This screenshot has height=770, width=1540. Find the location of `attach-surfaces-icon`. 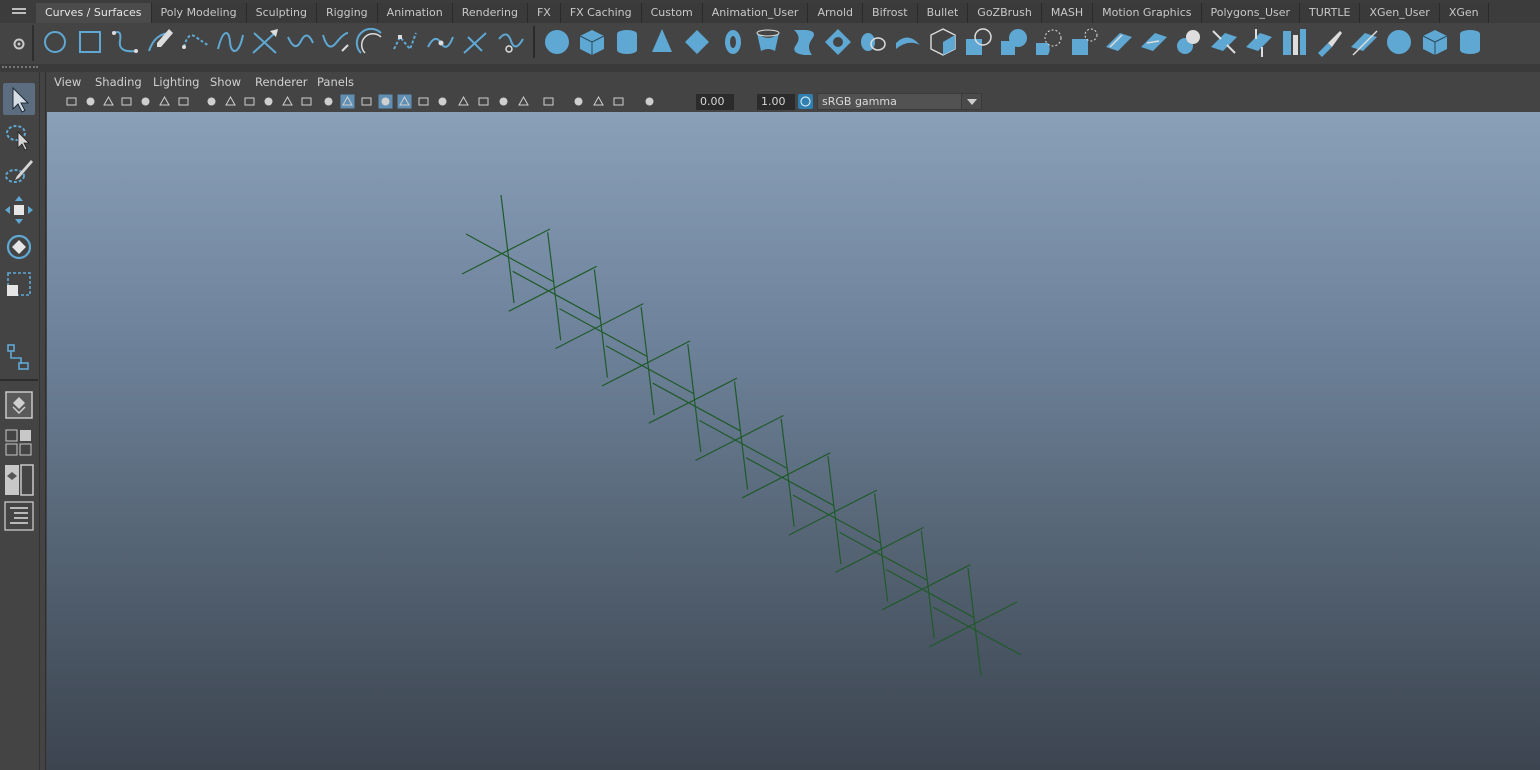

attach-surfaces-icon is located at coordinates (1224, 42).